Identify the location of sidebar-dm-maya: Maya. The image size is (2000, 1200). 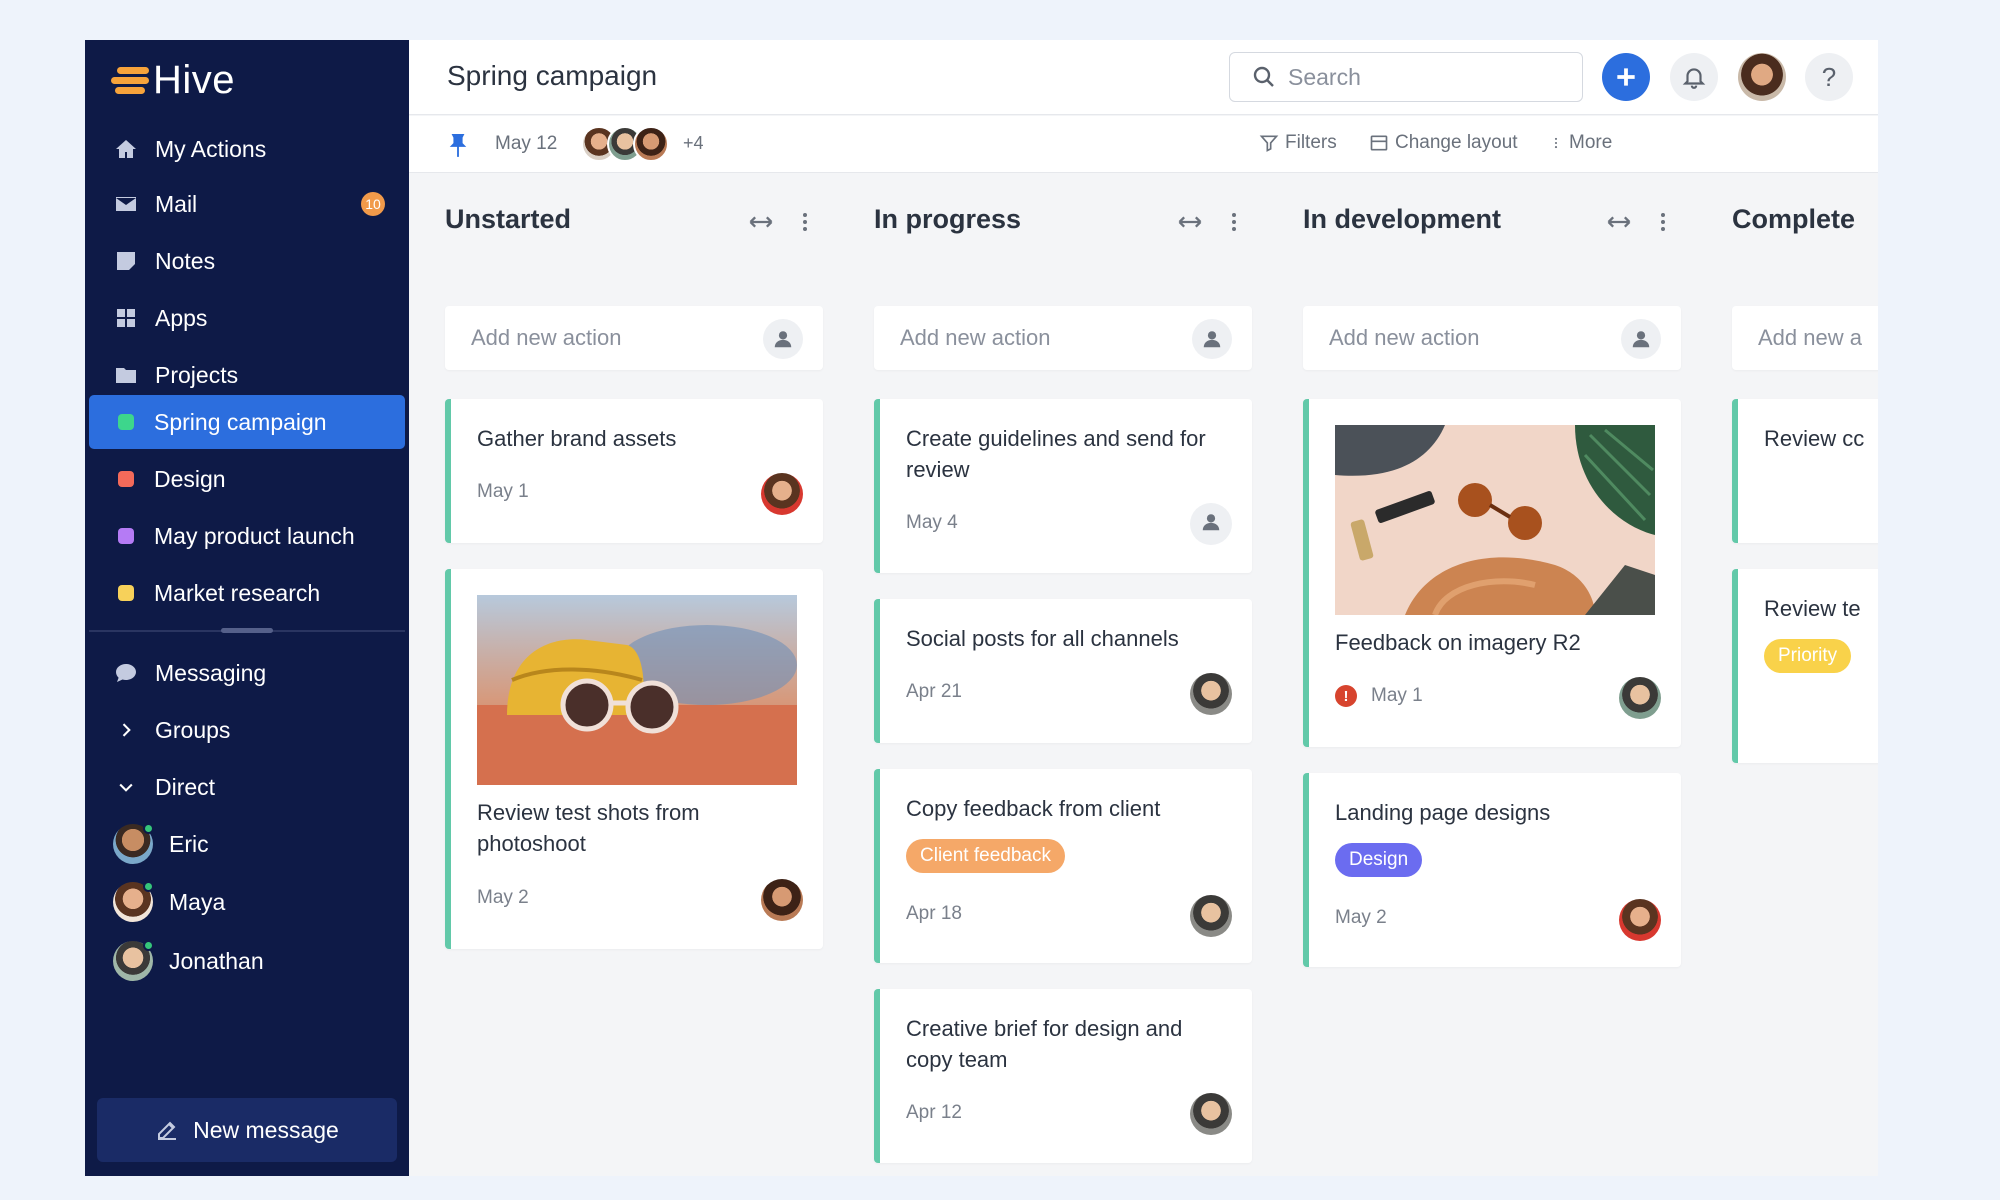
(247, 902).